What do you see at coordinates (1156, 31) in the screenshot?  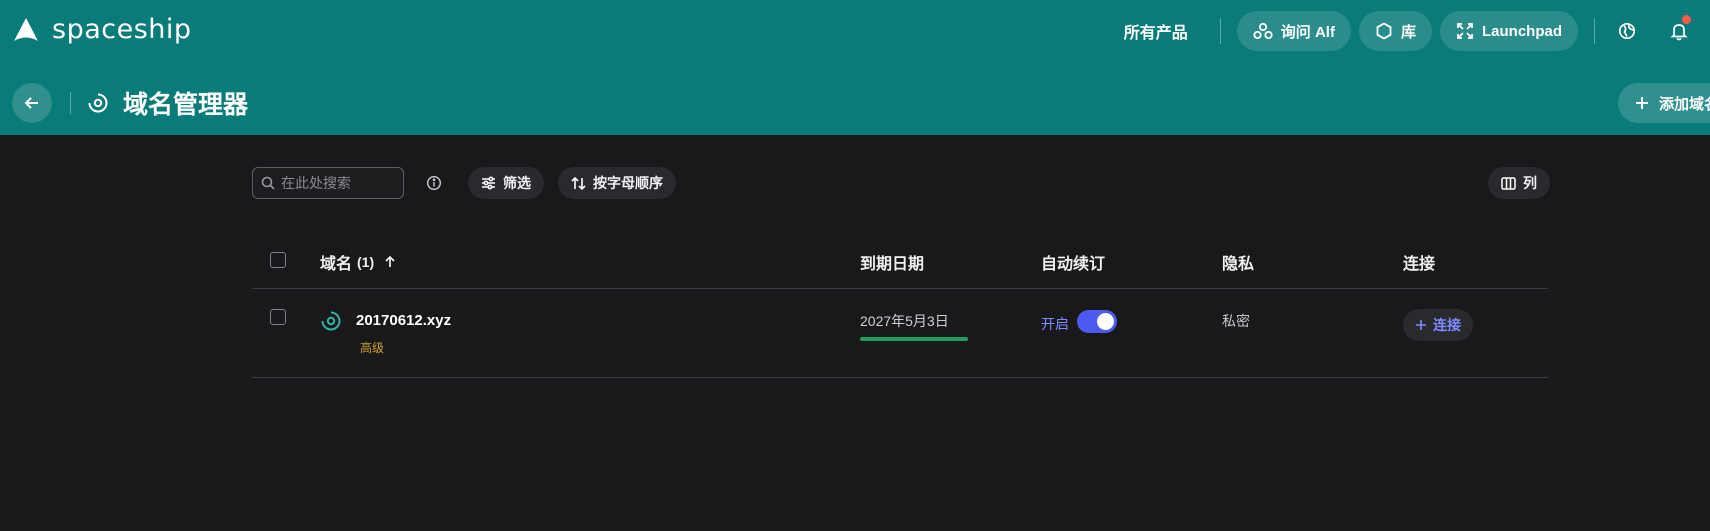 I see `all-products-link: 所有产品` at bounding box center [1156, 31].